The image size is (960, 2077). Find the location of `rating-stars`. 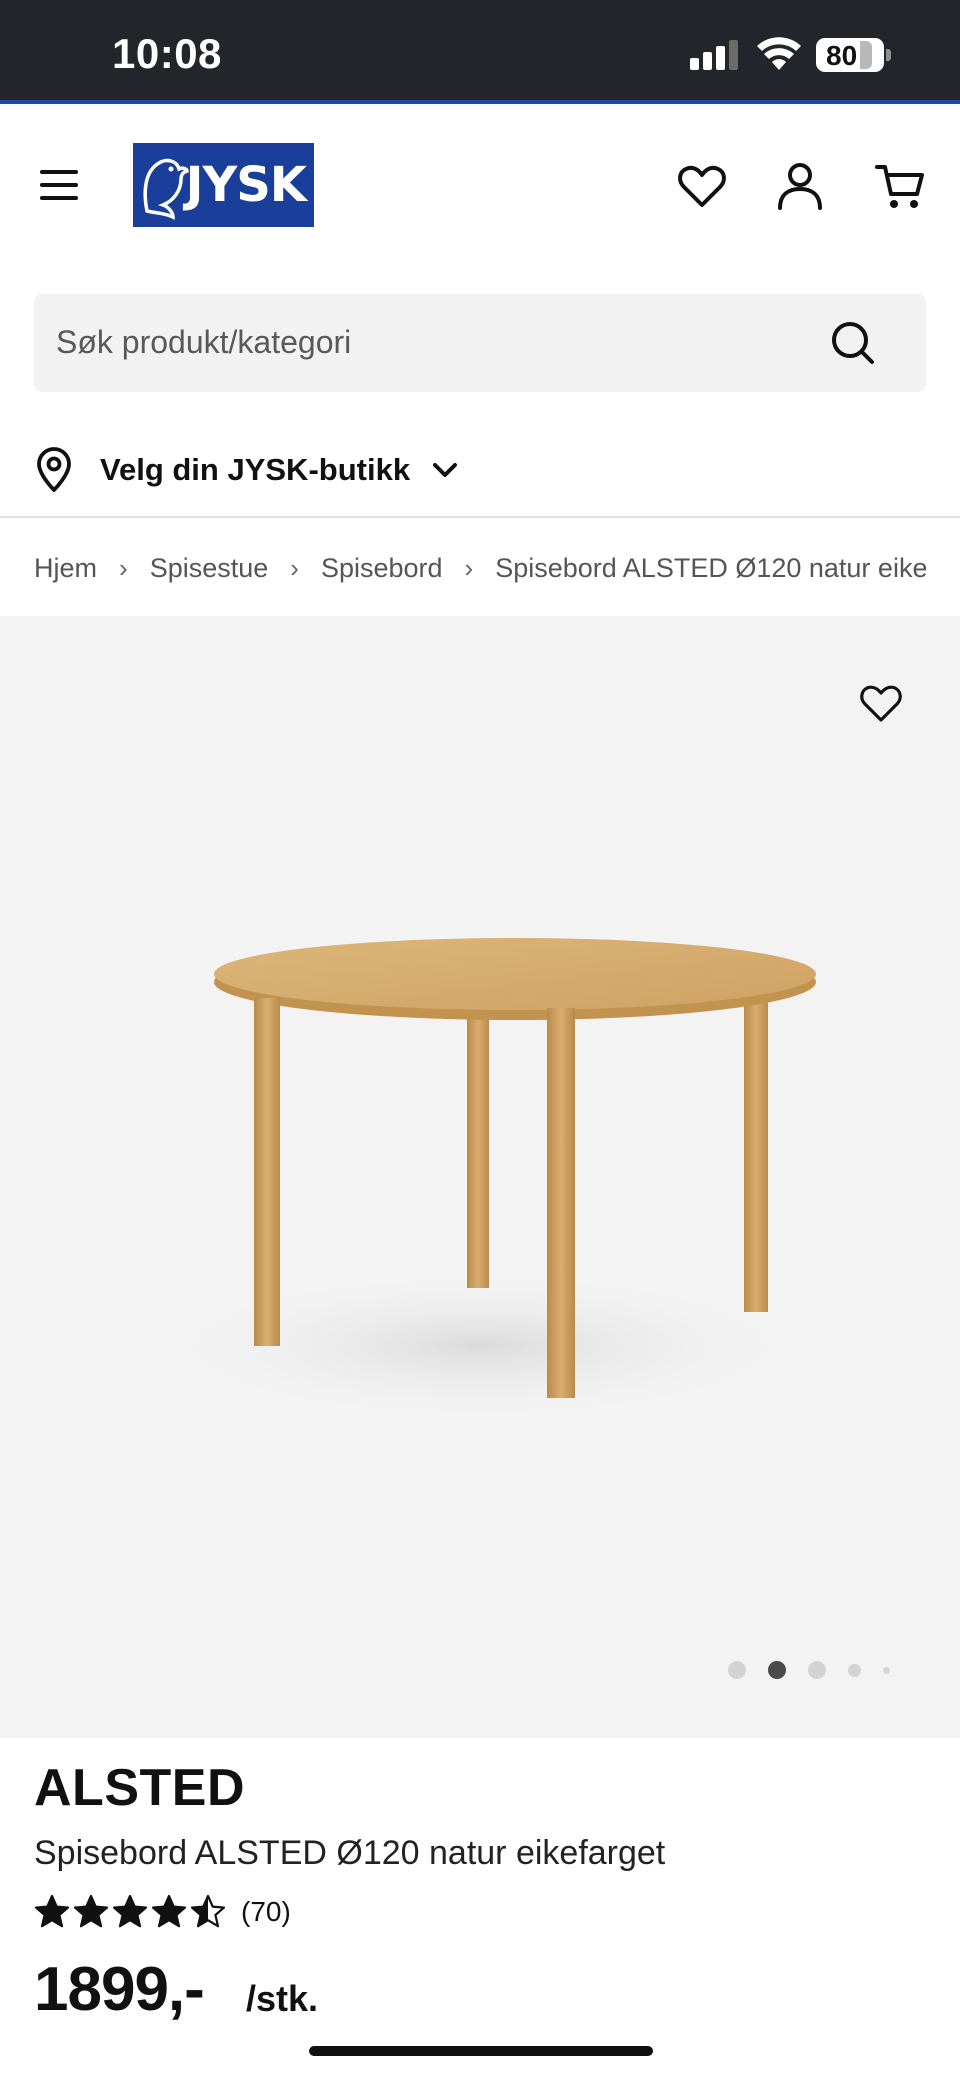

rating-stars is located at coordinates (131, 1912).